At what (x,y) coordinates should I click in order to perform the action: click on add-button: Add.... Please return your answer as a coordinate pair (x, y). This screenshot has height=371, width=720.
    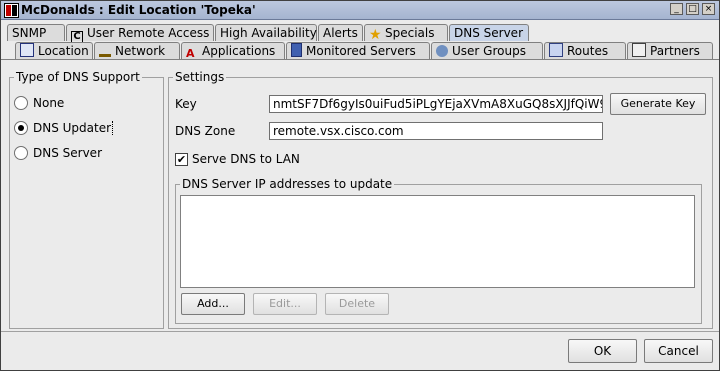
    Looking at the image, I should click on (213, 304).